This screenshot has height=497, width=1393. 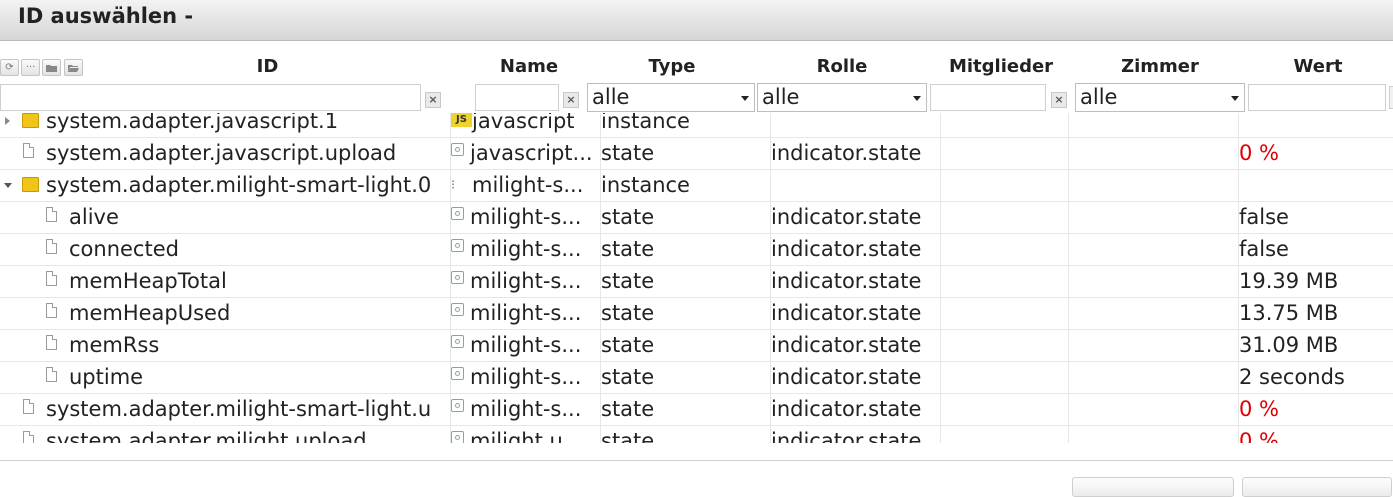 What do you see at coordinates (1099, 97) in the screenshot?
I see `room-filter-selected: alle` at bounding box center [1099, 97].